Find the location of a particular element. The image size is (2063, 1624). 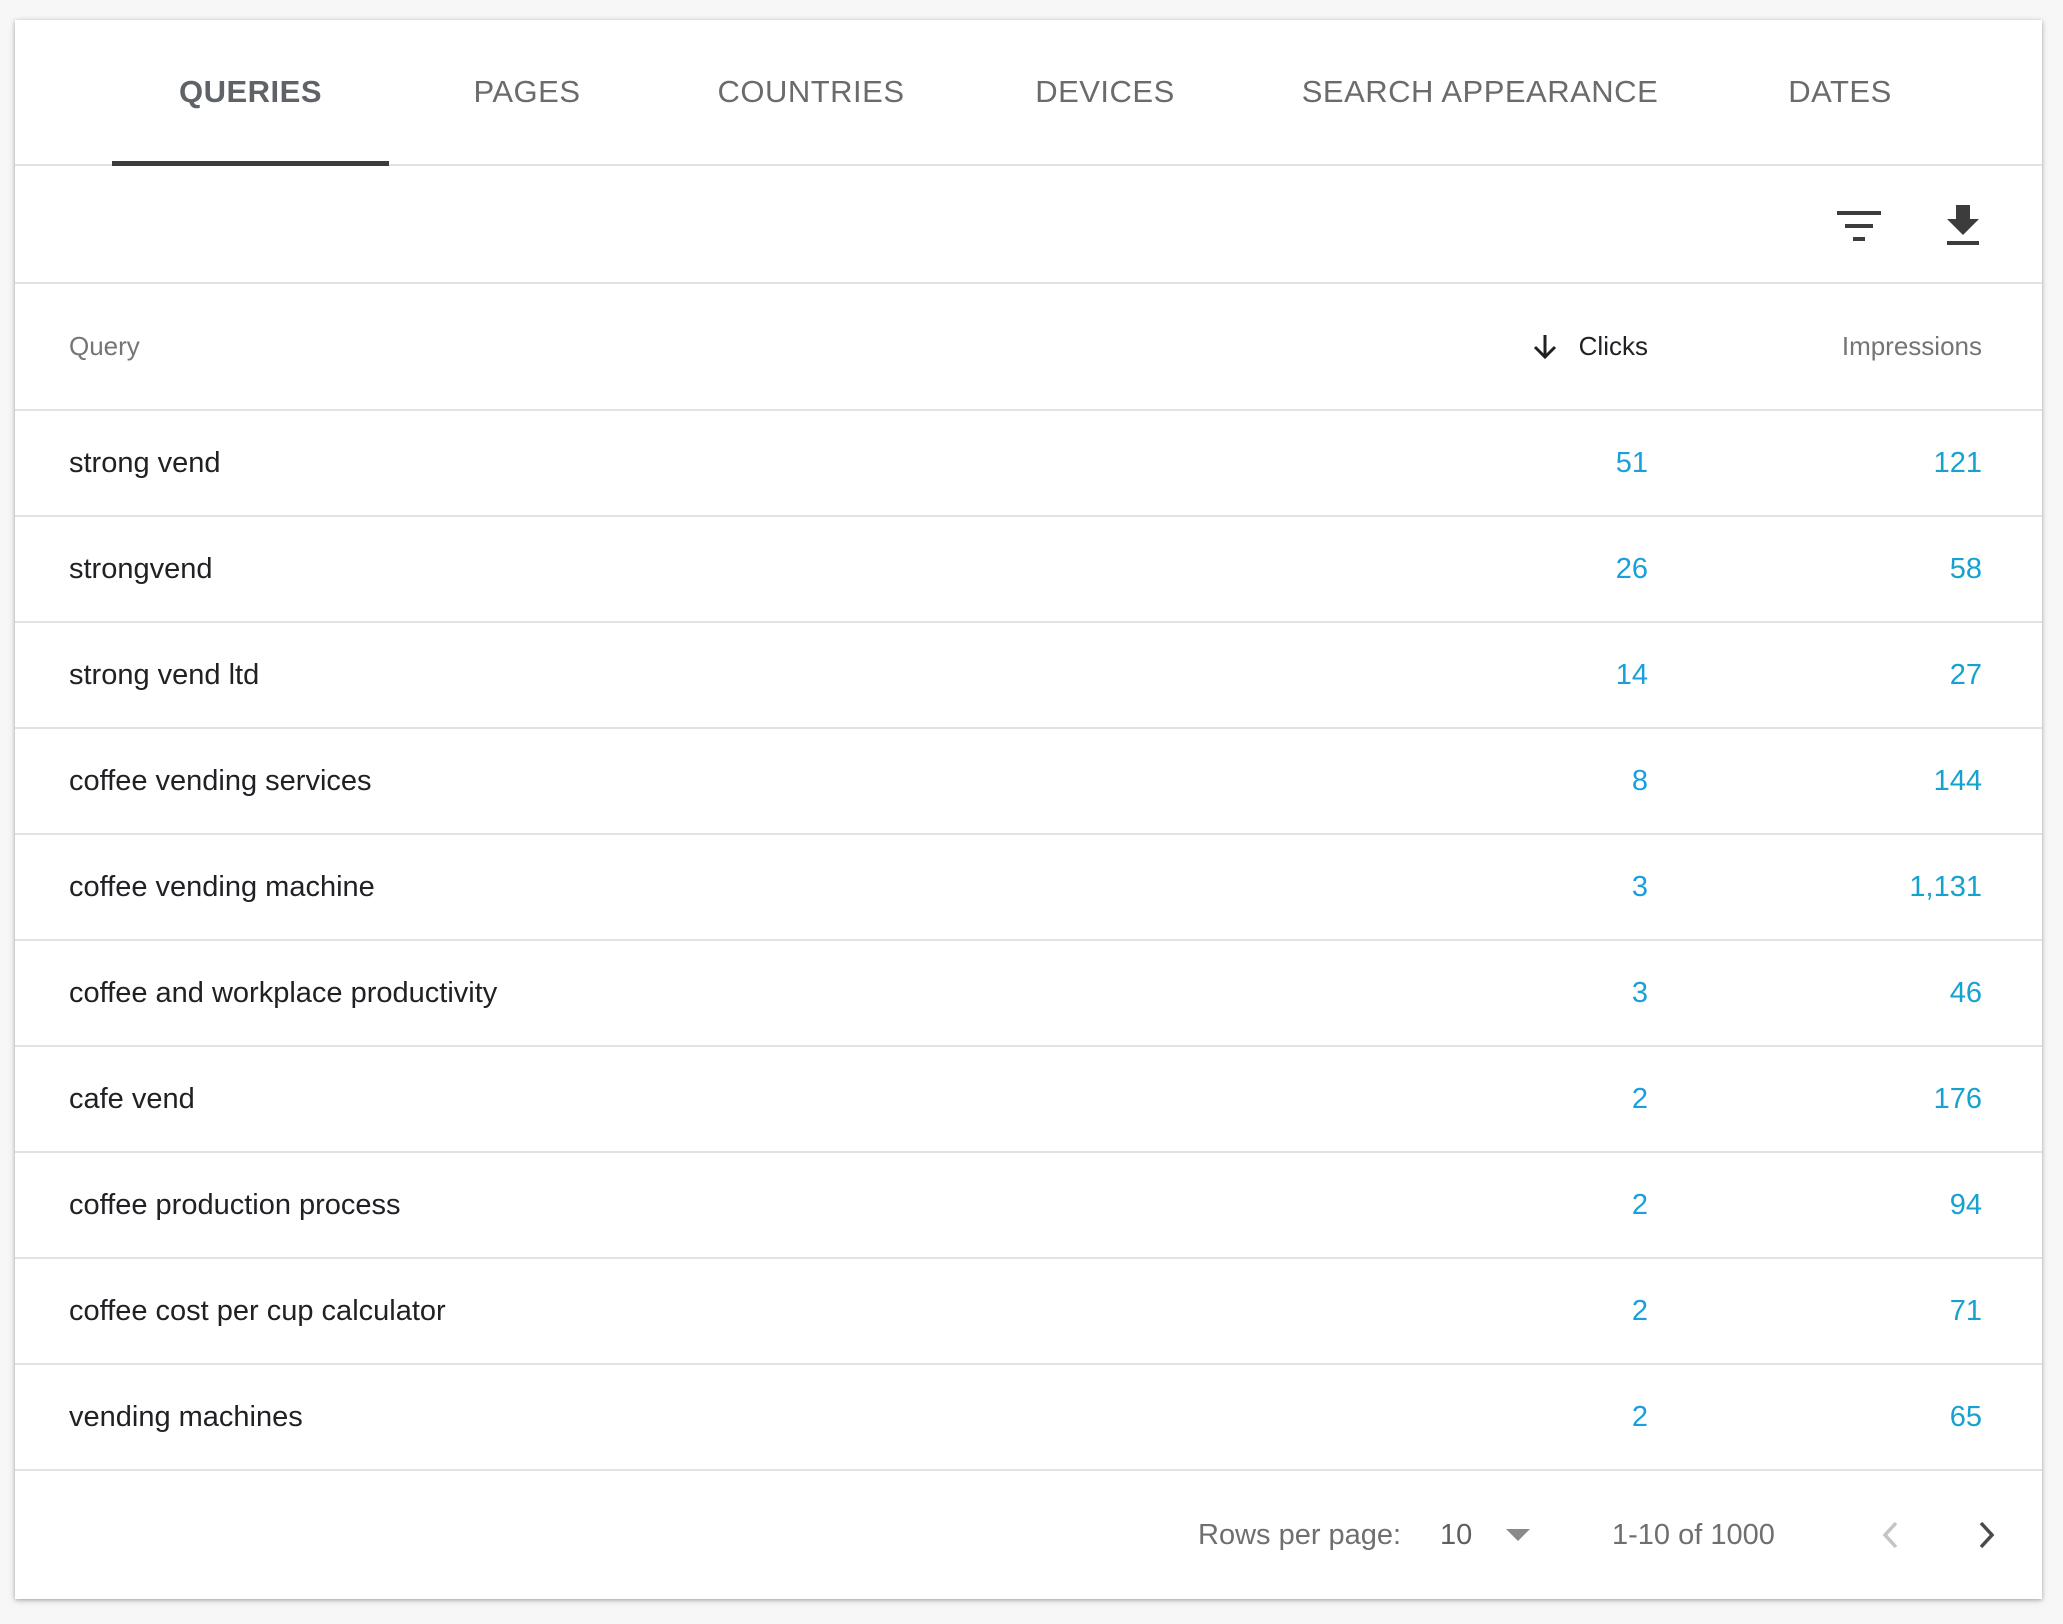

table-row: coffee cost per cup calculator 2 71 is located at coordinates (1028, 1312).